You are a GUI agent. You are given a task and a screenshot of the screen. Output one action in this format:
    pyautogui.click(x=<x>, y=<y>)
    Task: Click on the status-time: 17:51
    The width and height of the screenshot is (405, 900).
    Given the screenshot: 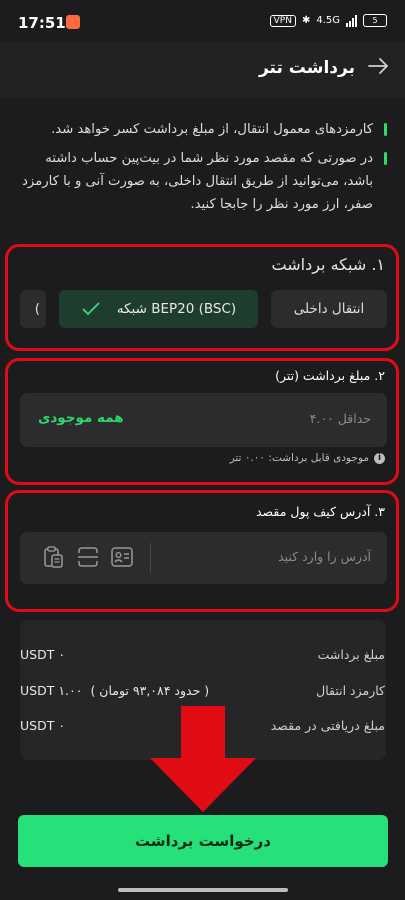 What is the action you would take?
    pyautogui.click(x=42, y=23)
    